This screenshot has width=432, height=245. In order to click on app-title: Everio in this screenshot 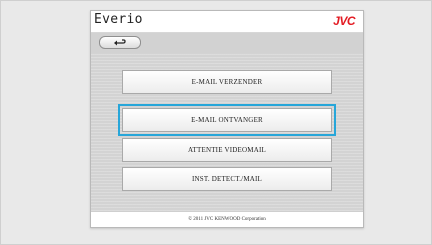, I will do `click(118, 19)`.